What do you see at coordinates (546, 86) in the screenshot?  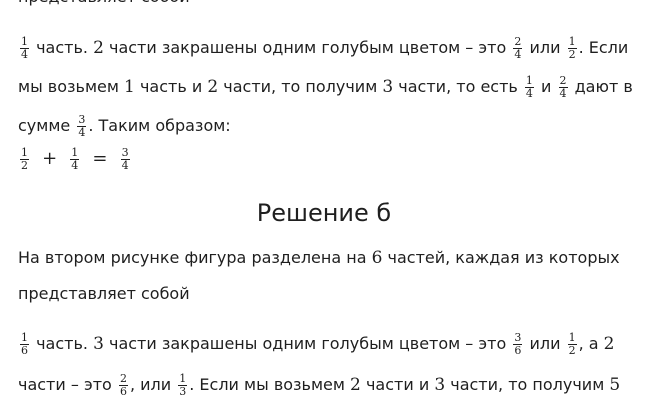 I see `text: и` at bounding box center [546, 86].